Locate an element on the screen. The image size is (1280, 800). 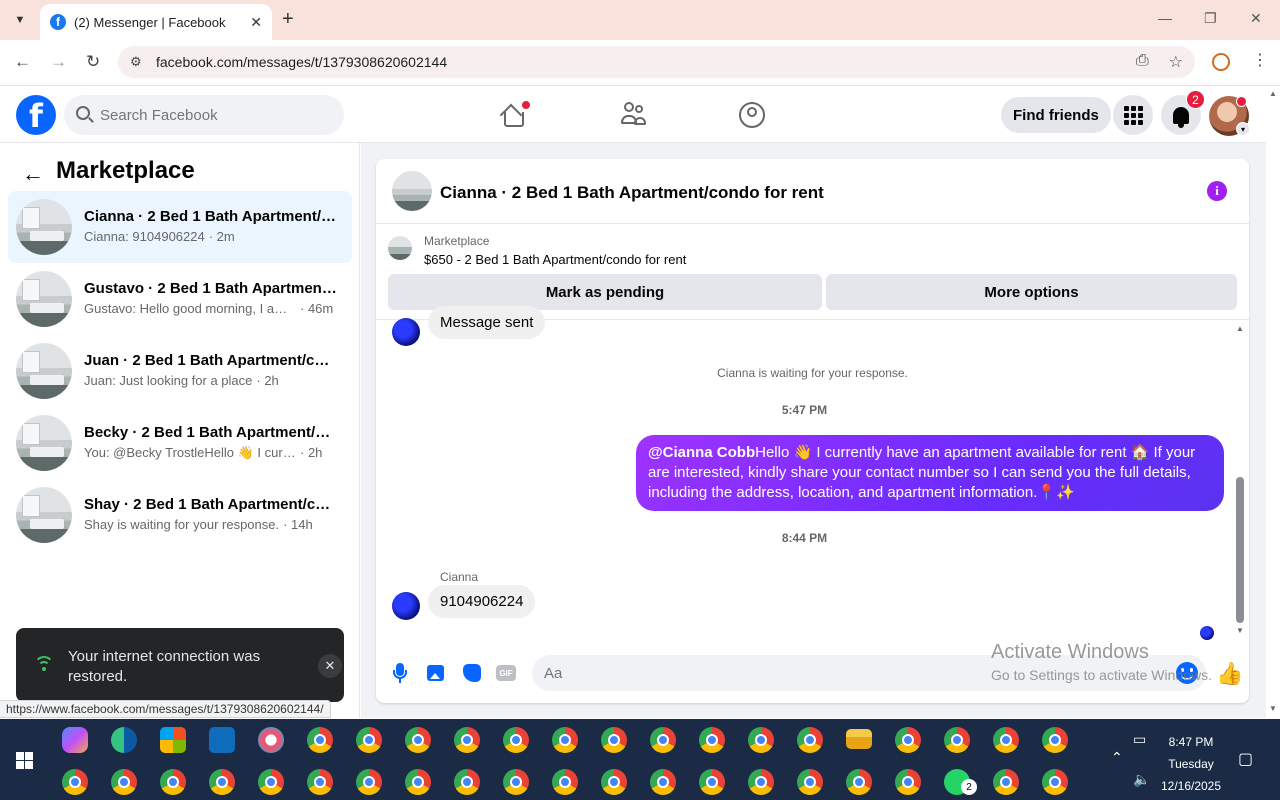
window-close-icon: ✕ is located at coordinates (1256, 18).